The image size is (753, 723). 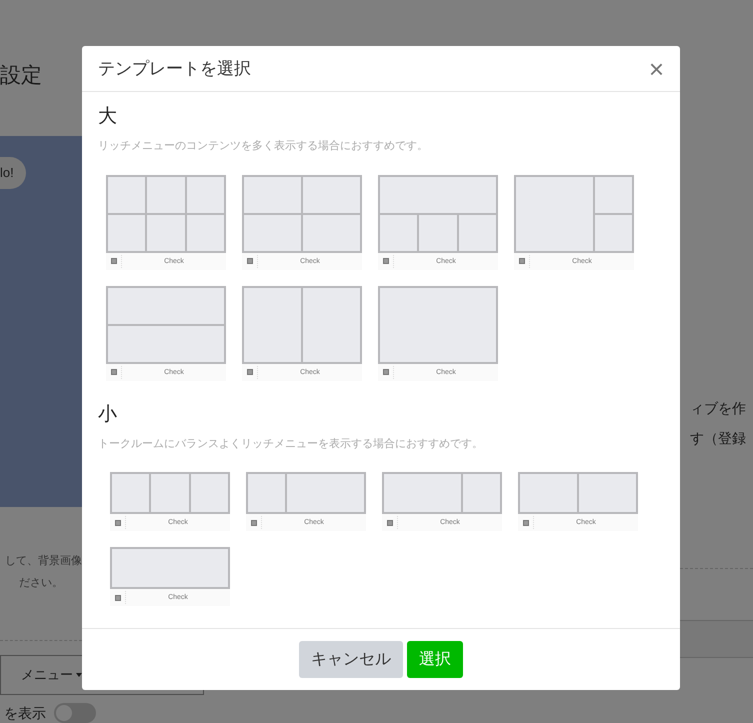 I want to click on select-button: 選択, so click(x=435, y=659).